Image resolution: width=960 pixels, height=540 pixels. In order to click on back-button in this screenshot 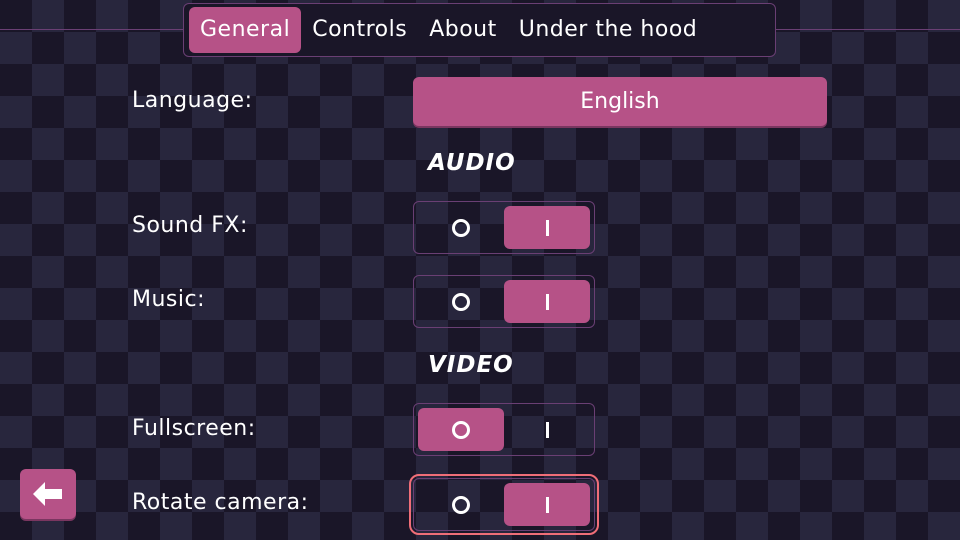, I will do `click(48, 494)`.